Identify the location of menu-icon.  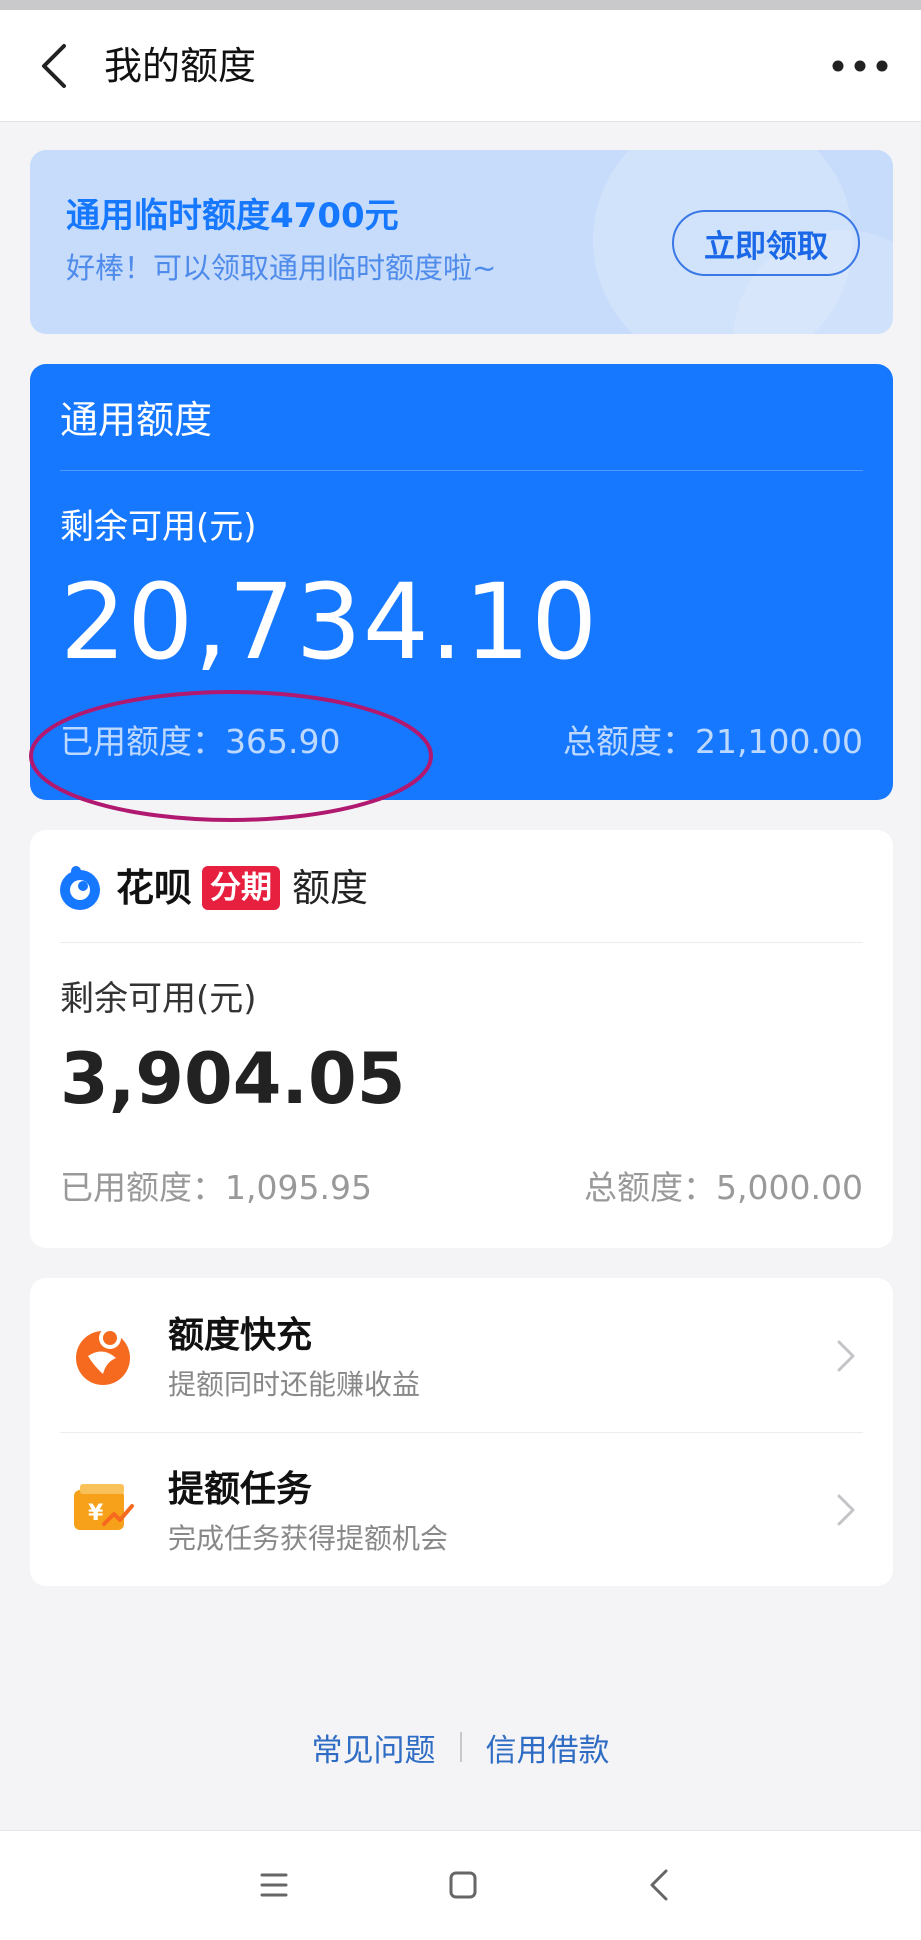
(274, 1885).